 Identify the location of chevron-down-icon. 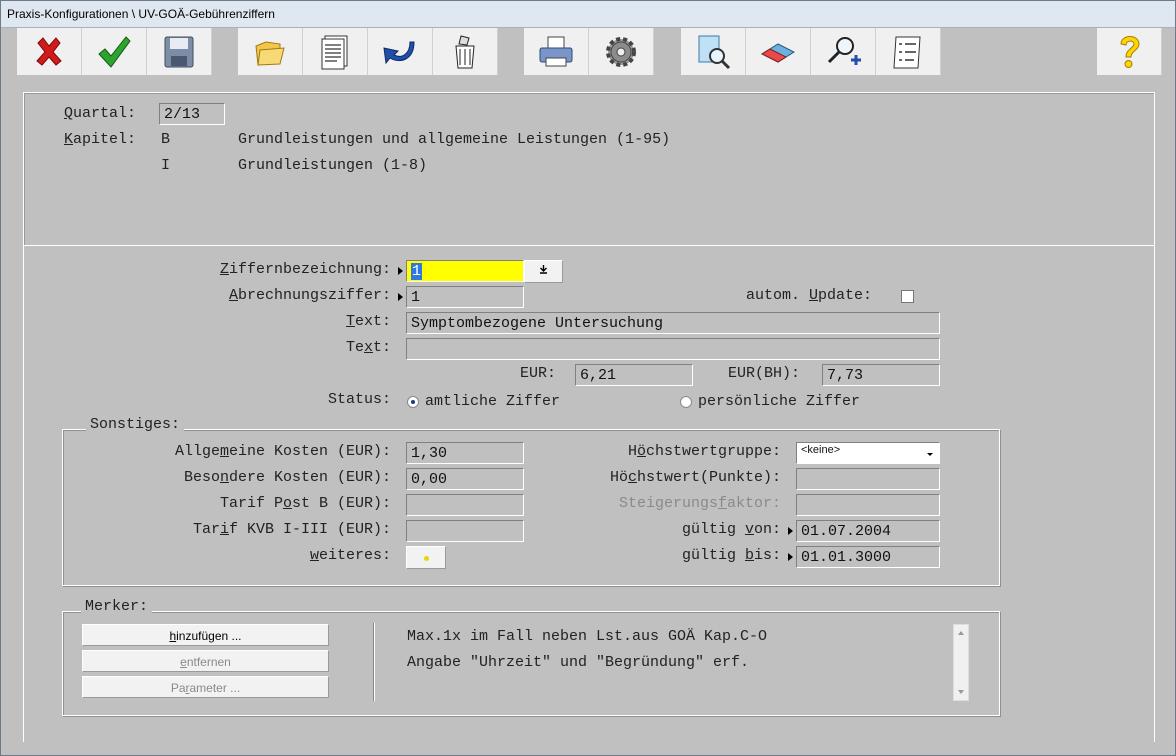
(930, 454).